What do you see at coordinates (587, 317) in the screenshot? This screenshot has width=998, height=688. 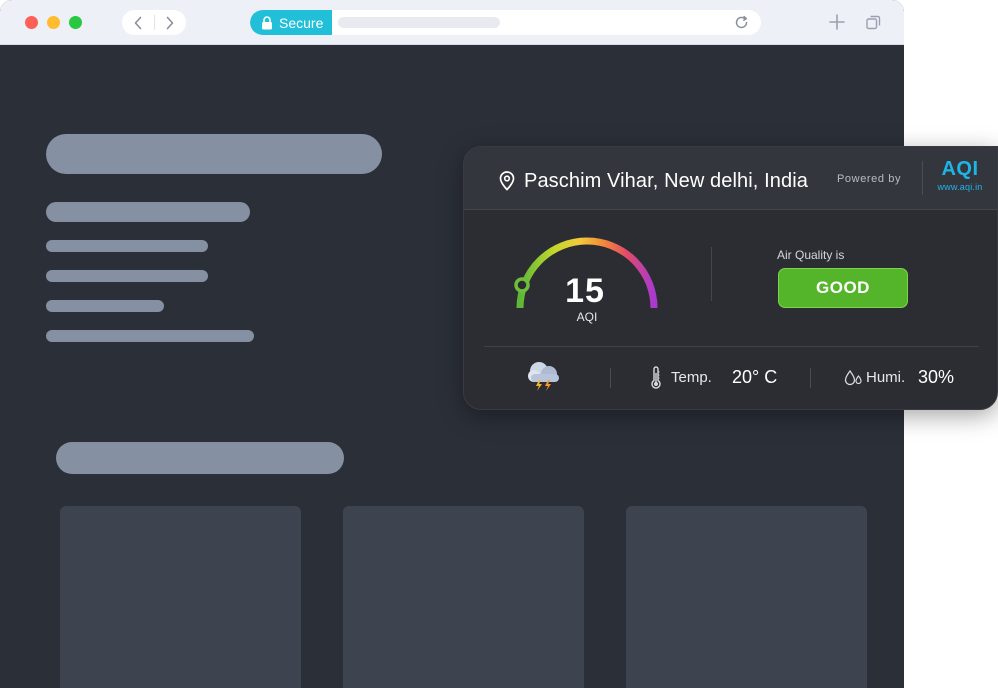 I see `aqi-label: AQI` at bounding box center [587, 317].